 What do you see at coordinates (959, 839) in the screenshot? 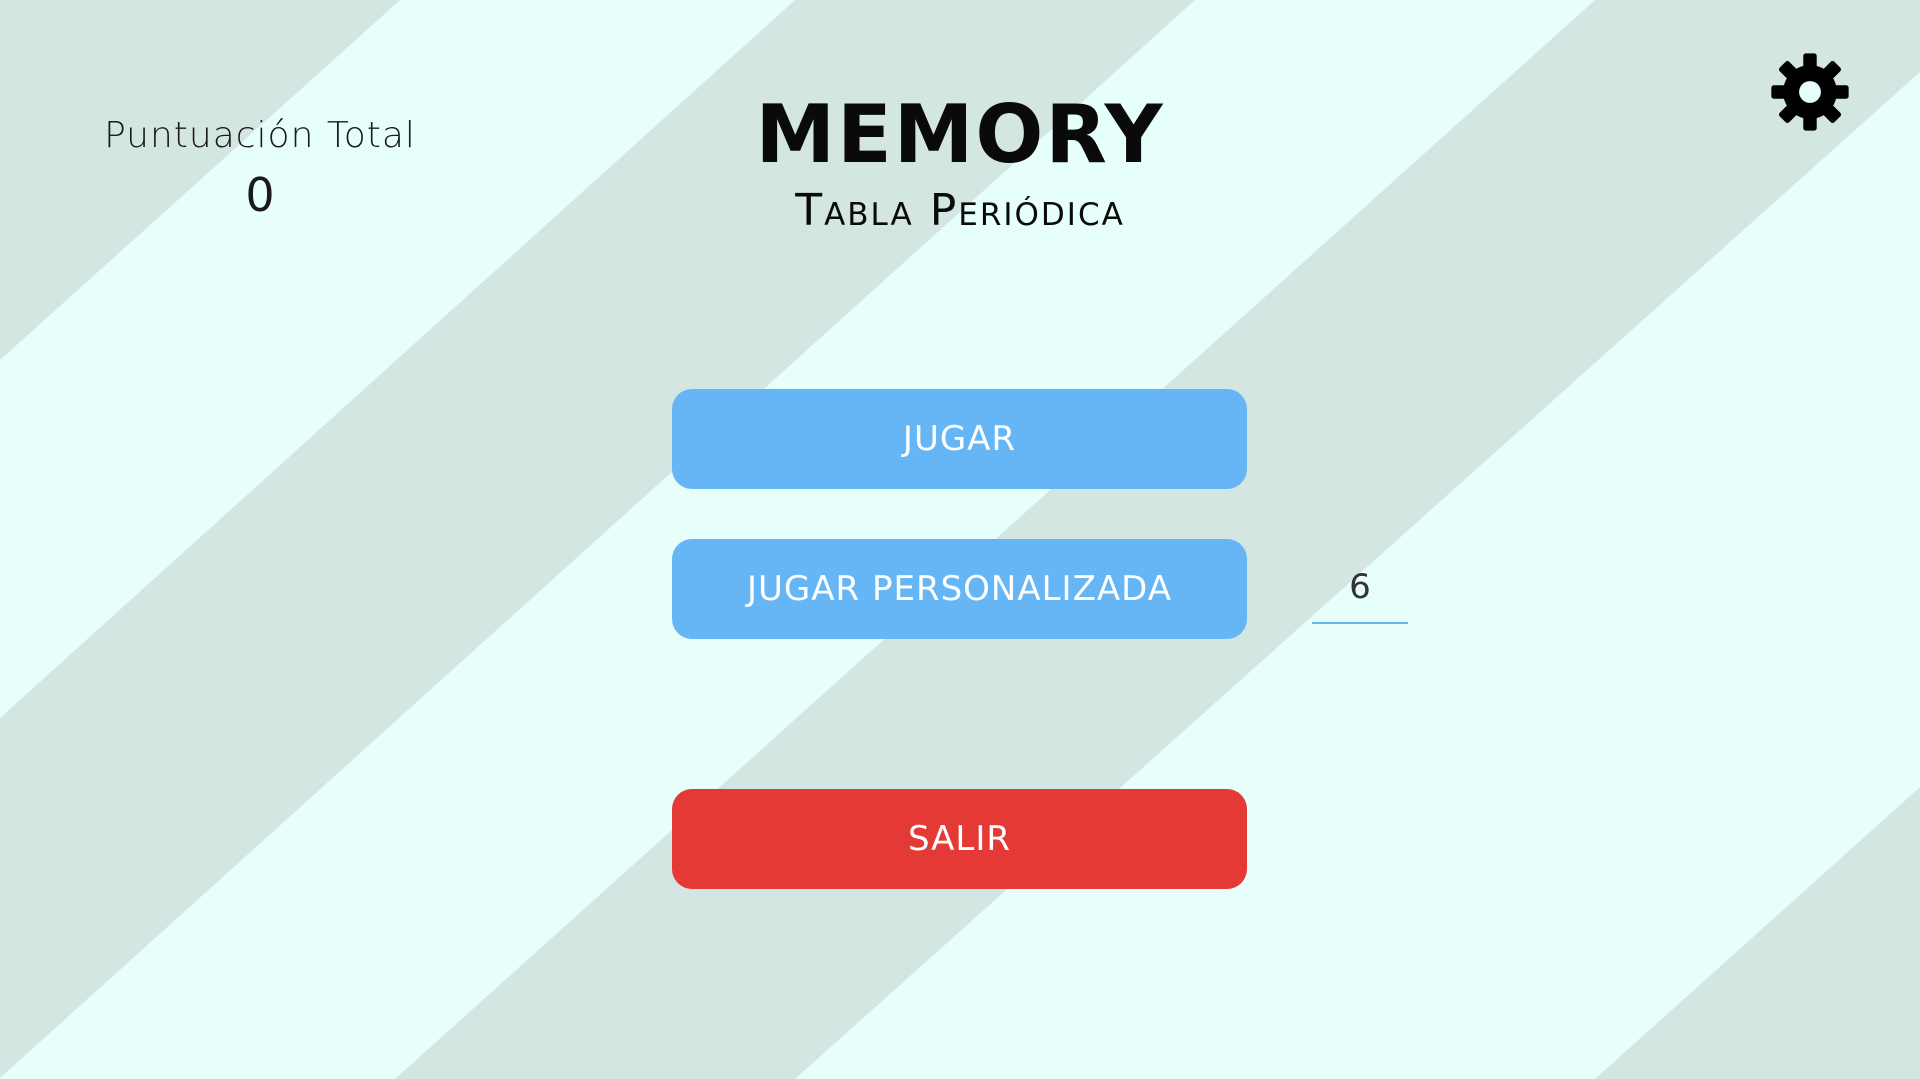
I see `exit-button: SALIR` at bounding box center [959, 839].